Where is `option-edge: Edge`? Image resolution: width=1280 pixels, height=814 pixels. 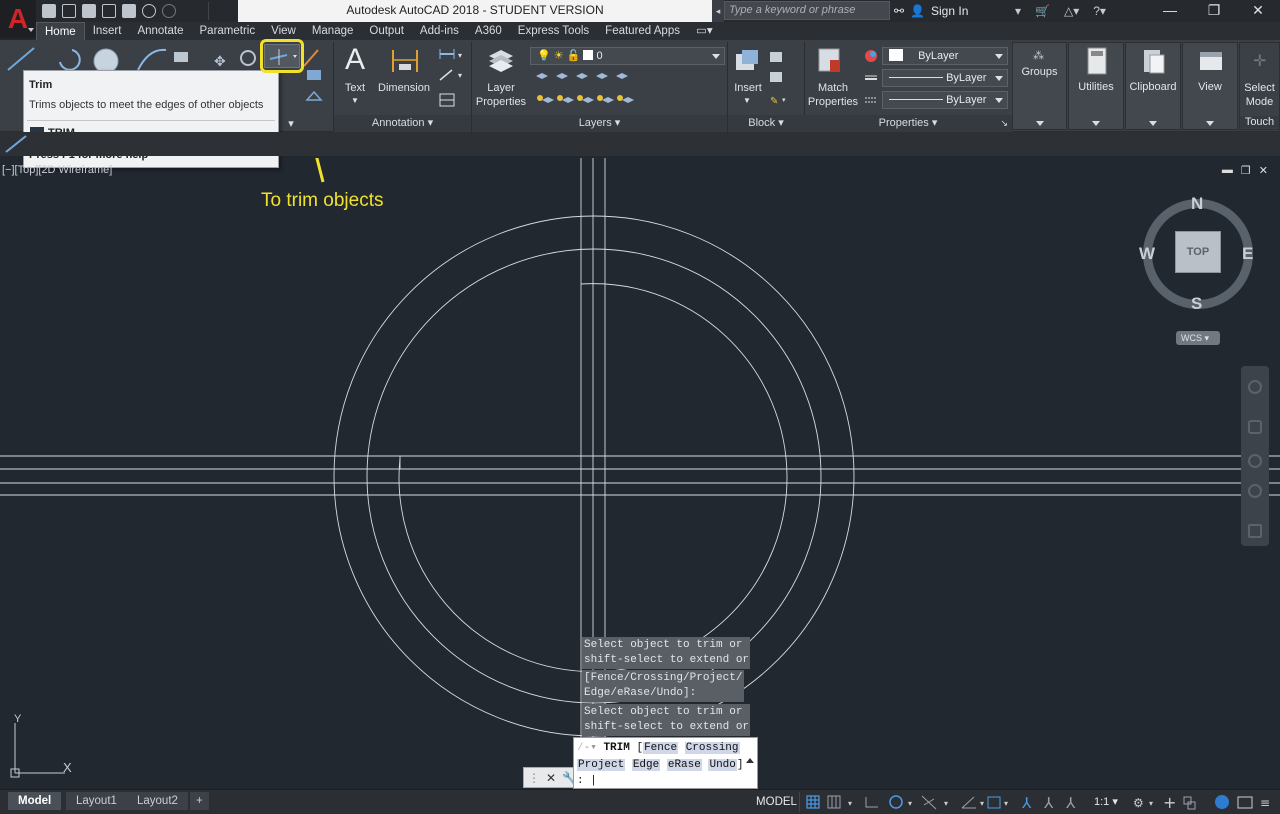 option-edge: Edge is located at coordinates (646, 765).